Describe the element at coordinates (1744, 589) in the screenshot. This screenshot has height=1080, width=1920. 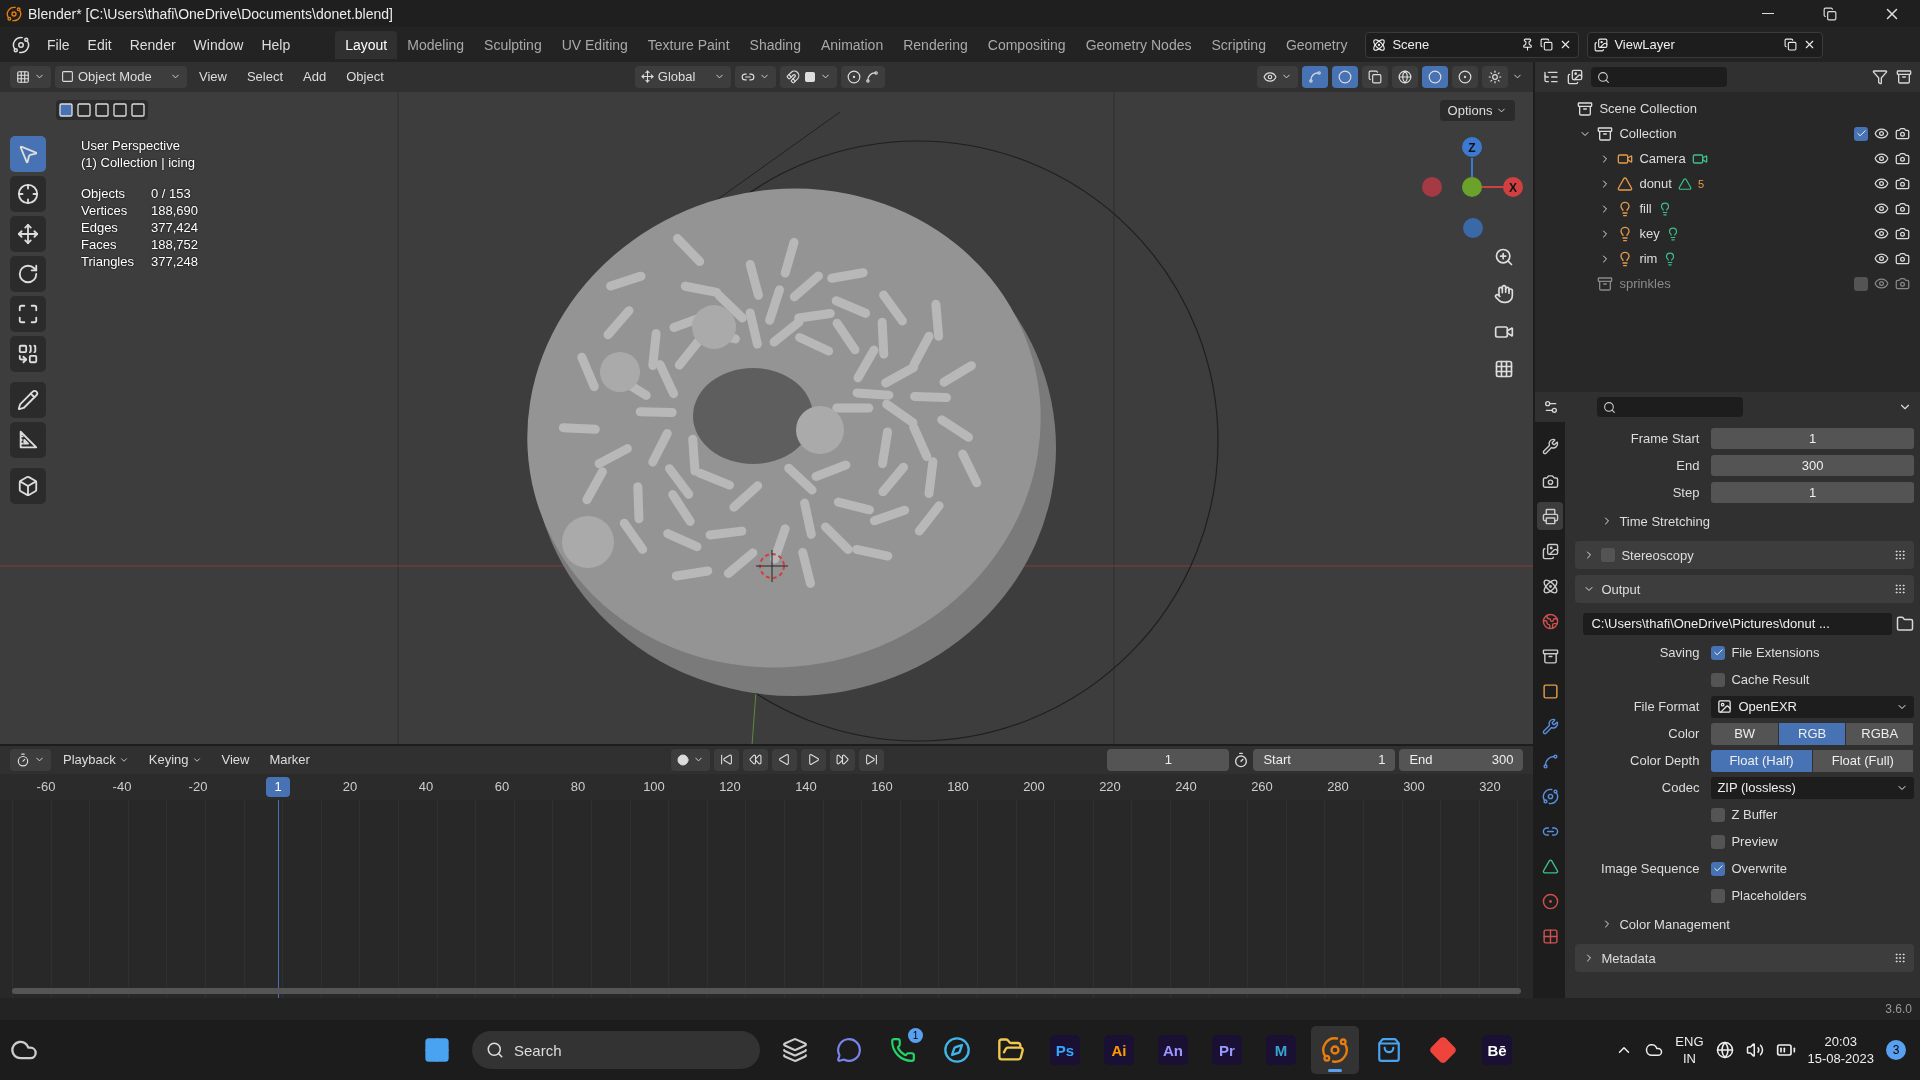
I see `panel-header: Output` at that location.